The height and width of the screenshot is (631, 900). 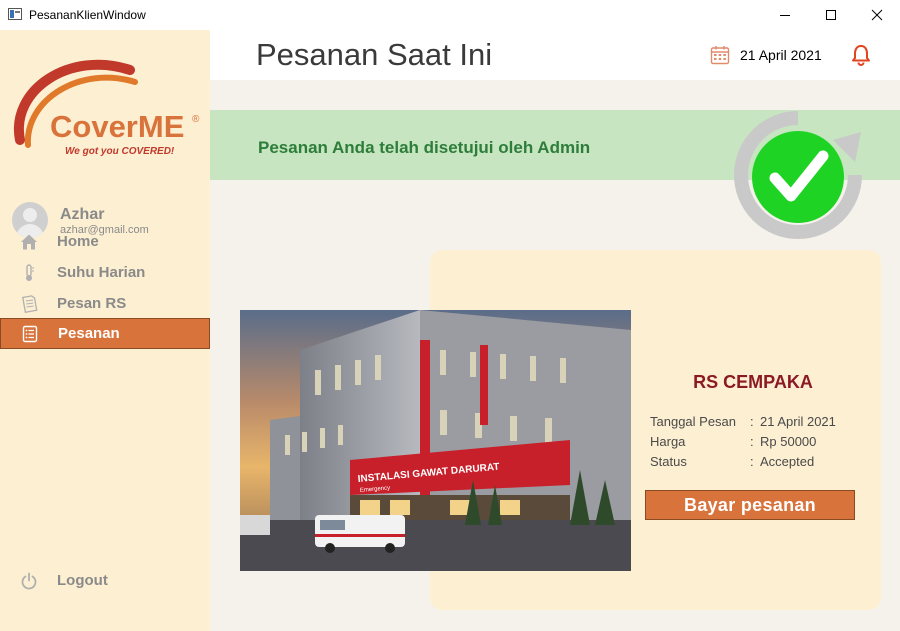 I want to click on page-title: Pesanan Saat Ini, so click(x=374, y=54).